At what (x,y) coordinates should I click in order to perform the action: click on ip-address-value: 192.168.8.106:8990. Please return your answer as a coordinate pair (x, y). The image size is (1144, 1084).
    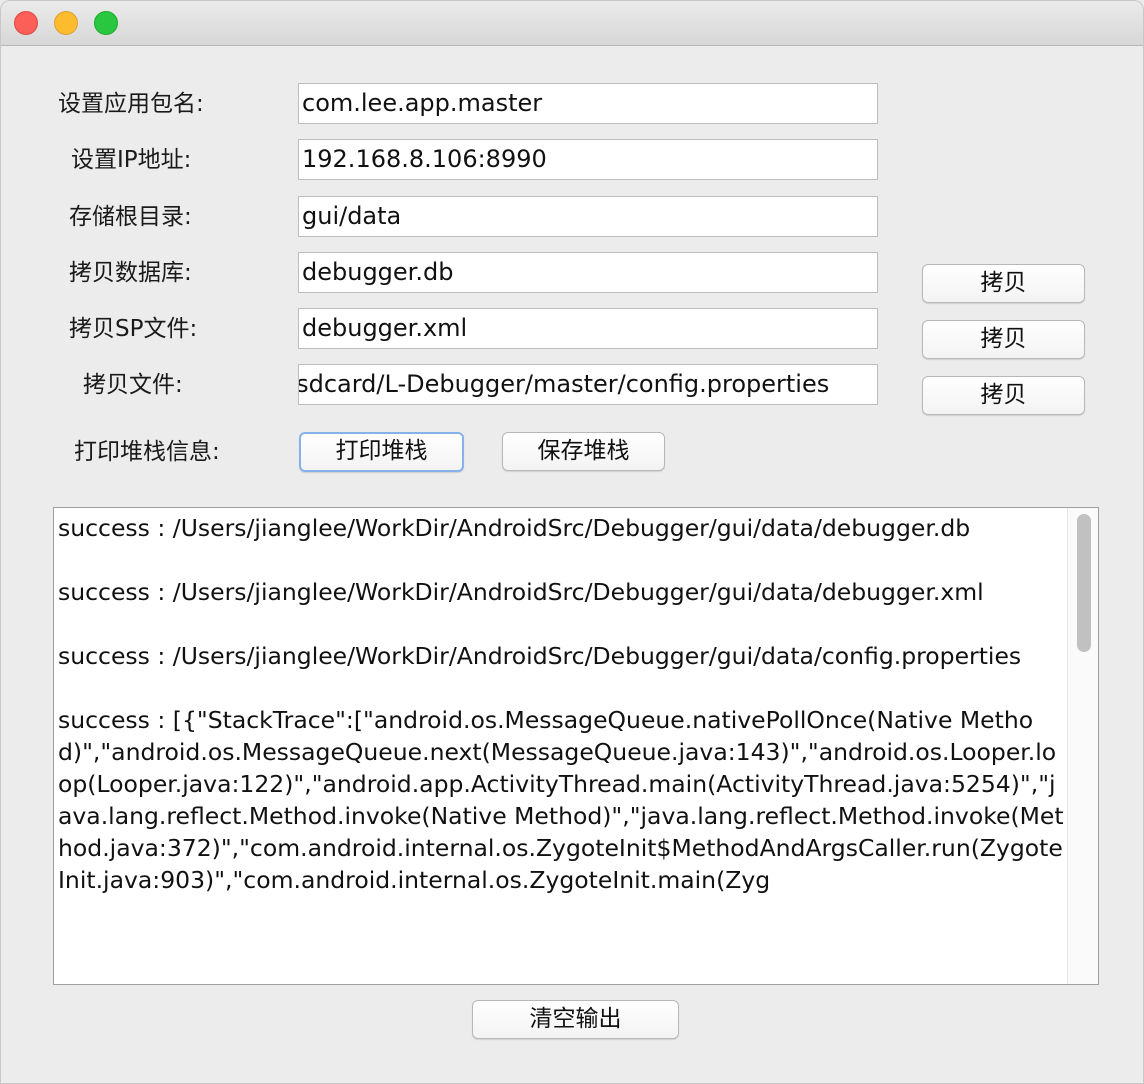
    Looking at the image, I should click on (424, 159).